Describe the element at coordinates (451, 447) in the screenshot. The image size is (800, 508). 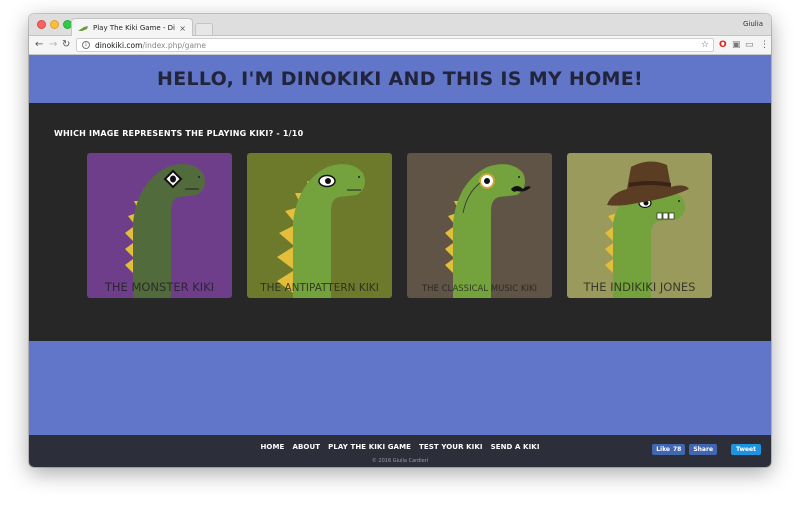
I see `footer-link-test-kiki: TEST YOUR KIKI` at that location.